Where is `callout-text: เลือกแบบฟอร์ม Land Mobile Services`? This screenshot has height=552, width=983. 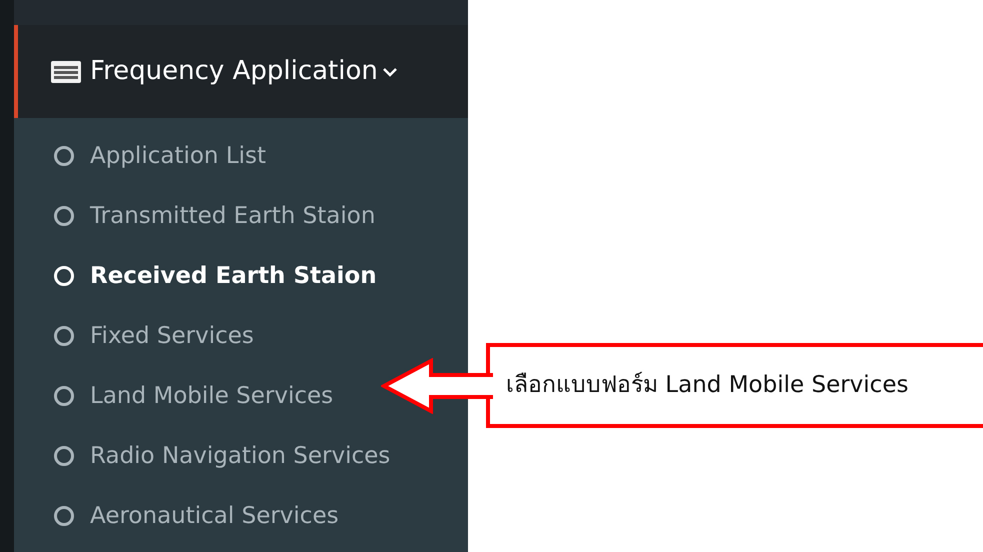 callout-text: เลือกแบบฟอร์ม Land Mobile Services is located at coordinates (707, 385).